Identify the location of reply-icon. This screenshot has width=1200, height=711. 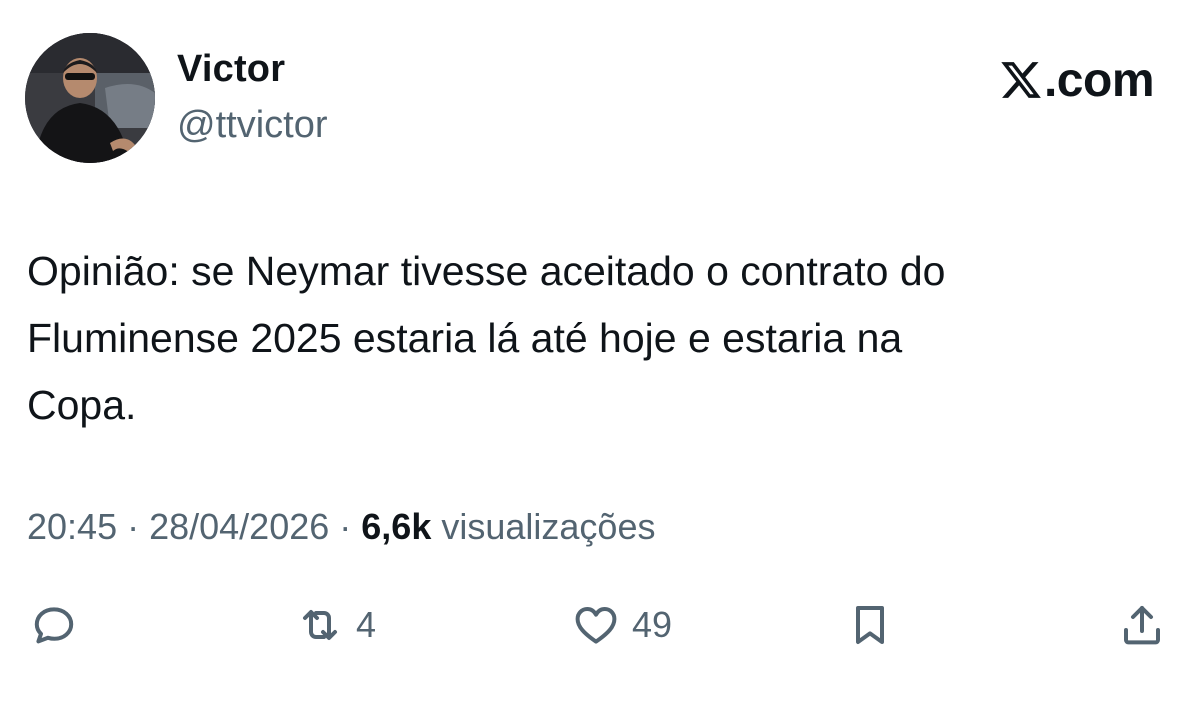
(54, 625).